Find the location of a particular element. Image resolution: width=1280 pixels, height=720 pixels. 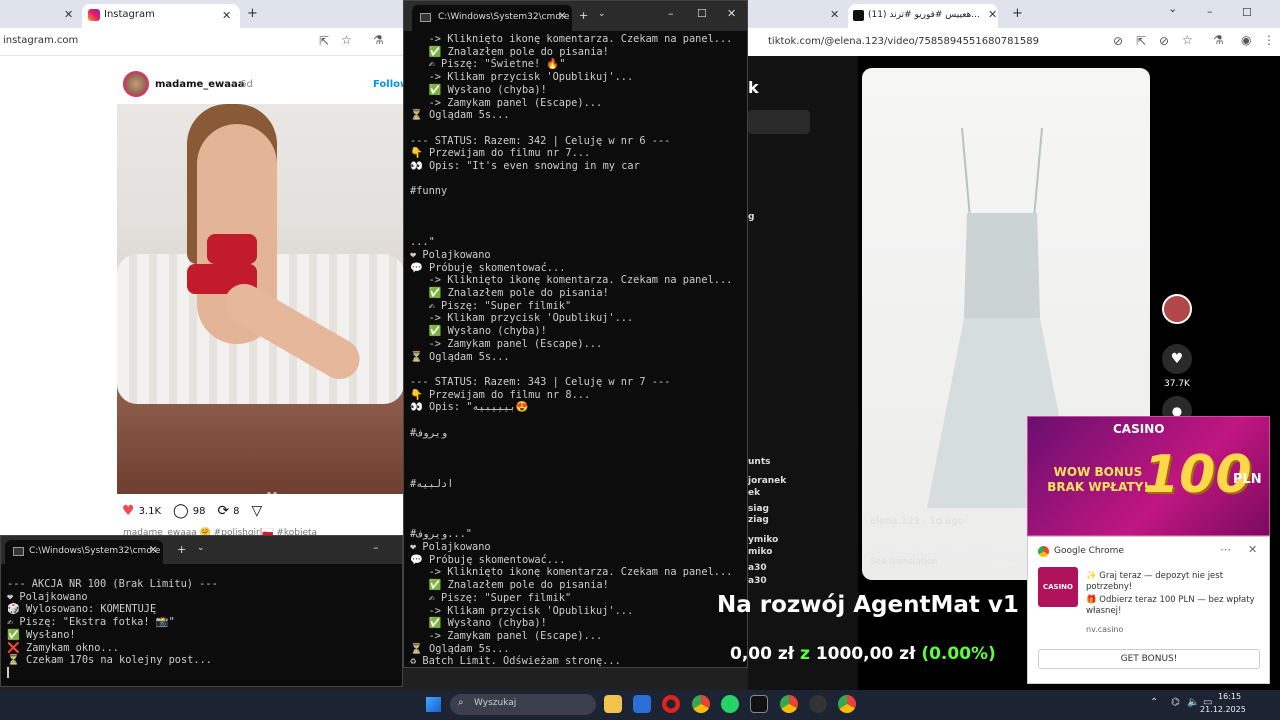

network-icon: ⌬ is located at coordinates (1175, 702).